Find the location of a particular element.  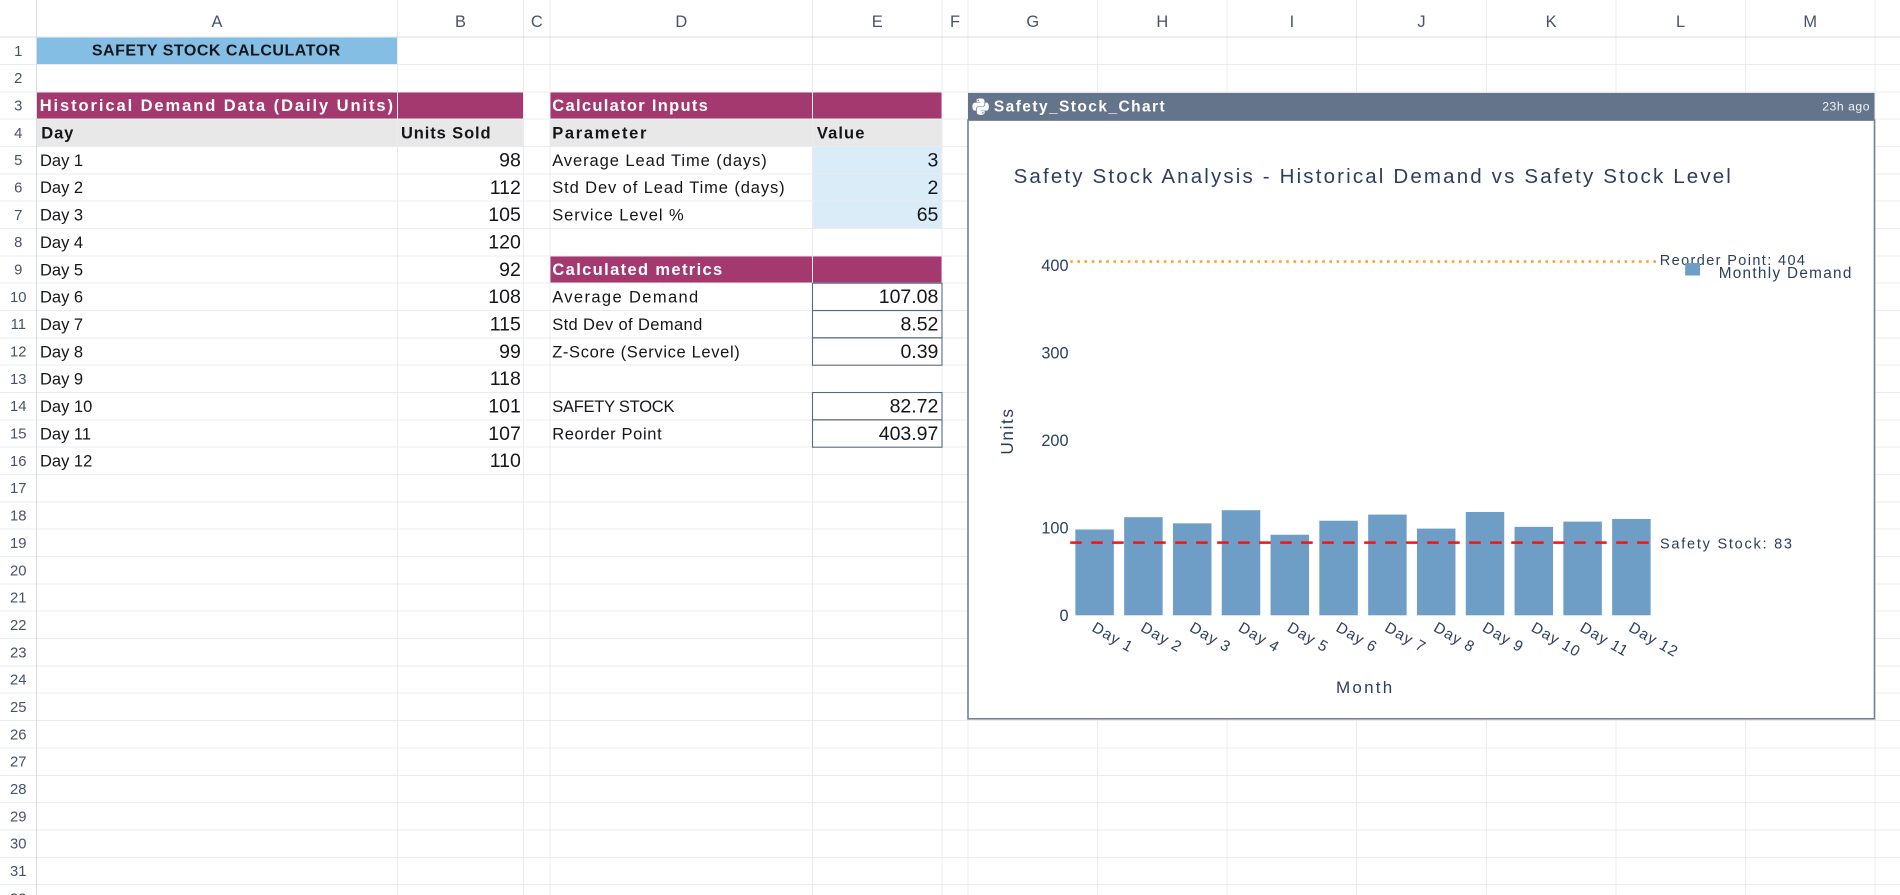

svg-text: 11 is located at coordinates (18, 325).